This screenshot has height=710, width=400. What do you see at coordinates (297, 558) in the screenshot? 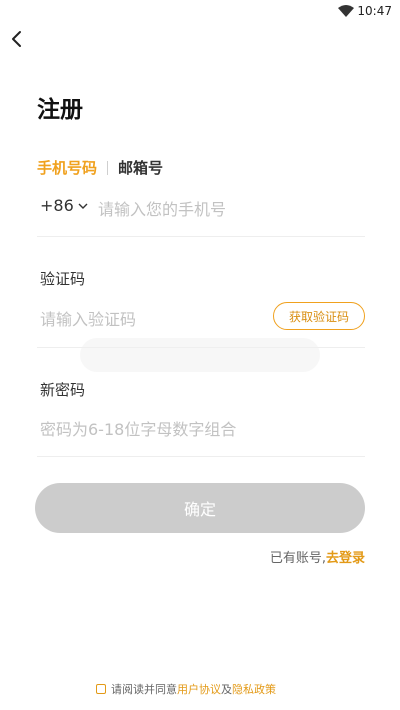
I see `login-prompt-text: 已有账号,` at bounding box center [297, 558].